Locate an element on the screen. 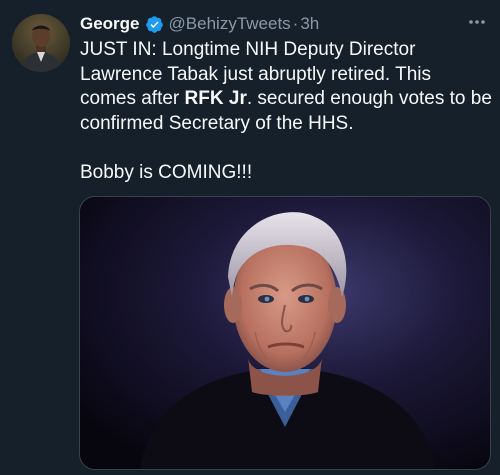 Image resolution: width=500 pixels, height=475 pixels. mention-rfk-jr: RFK Jr is located at coordinates (215, 99).